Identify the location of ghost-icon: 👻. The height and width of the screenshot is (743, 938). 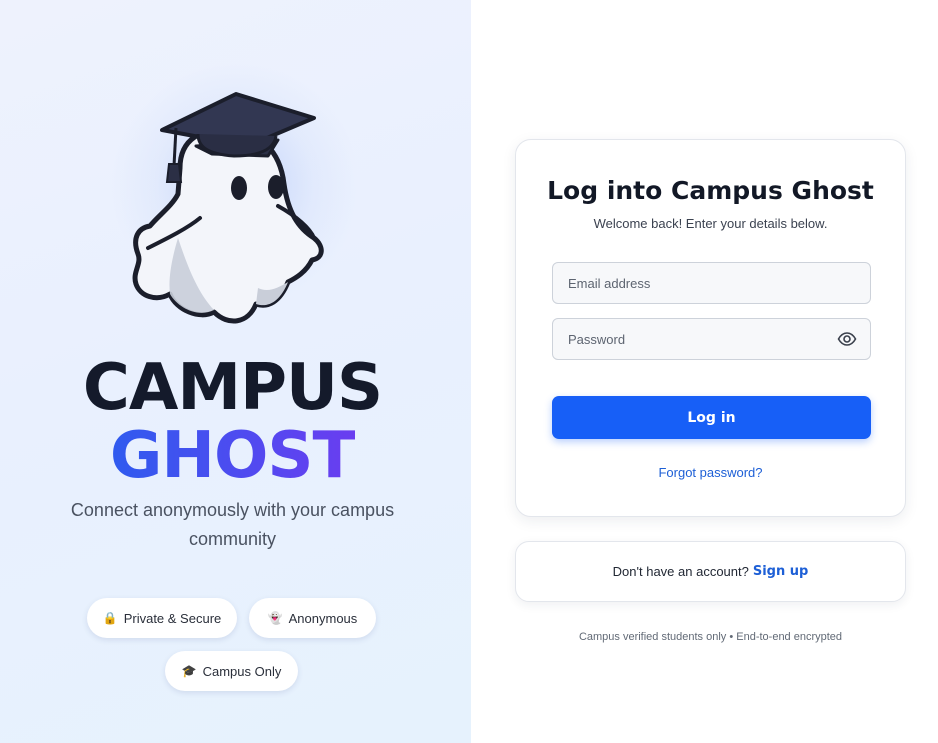
(275, 618).